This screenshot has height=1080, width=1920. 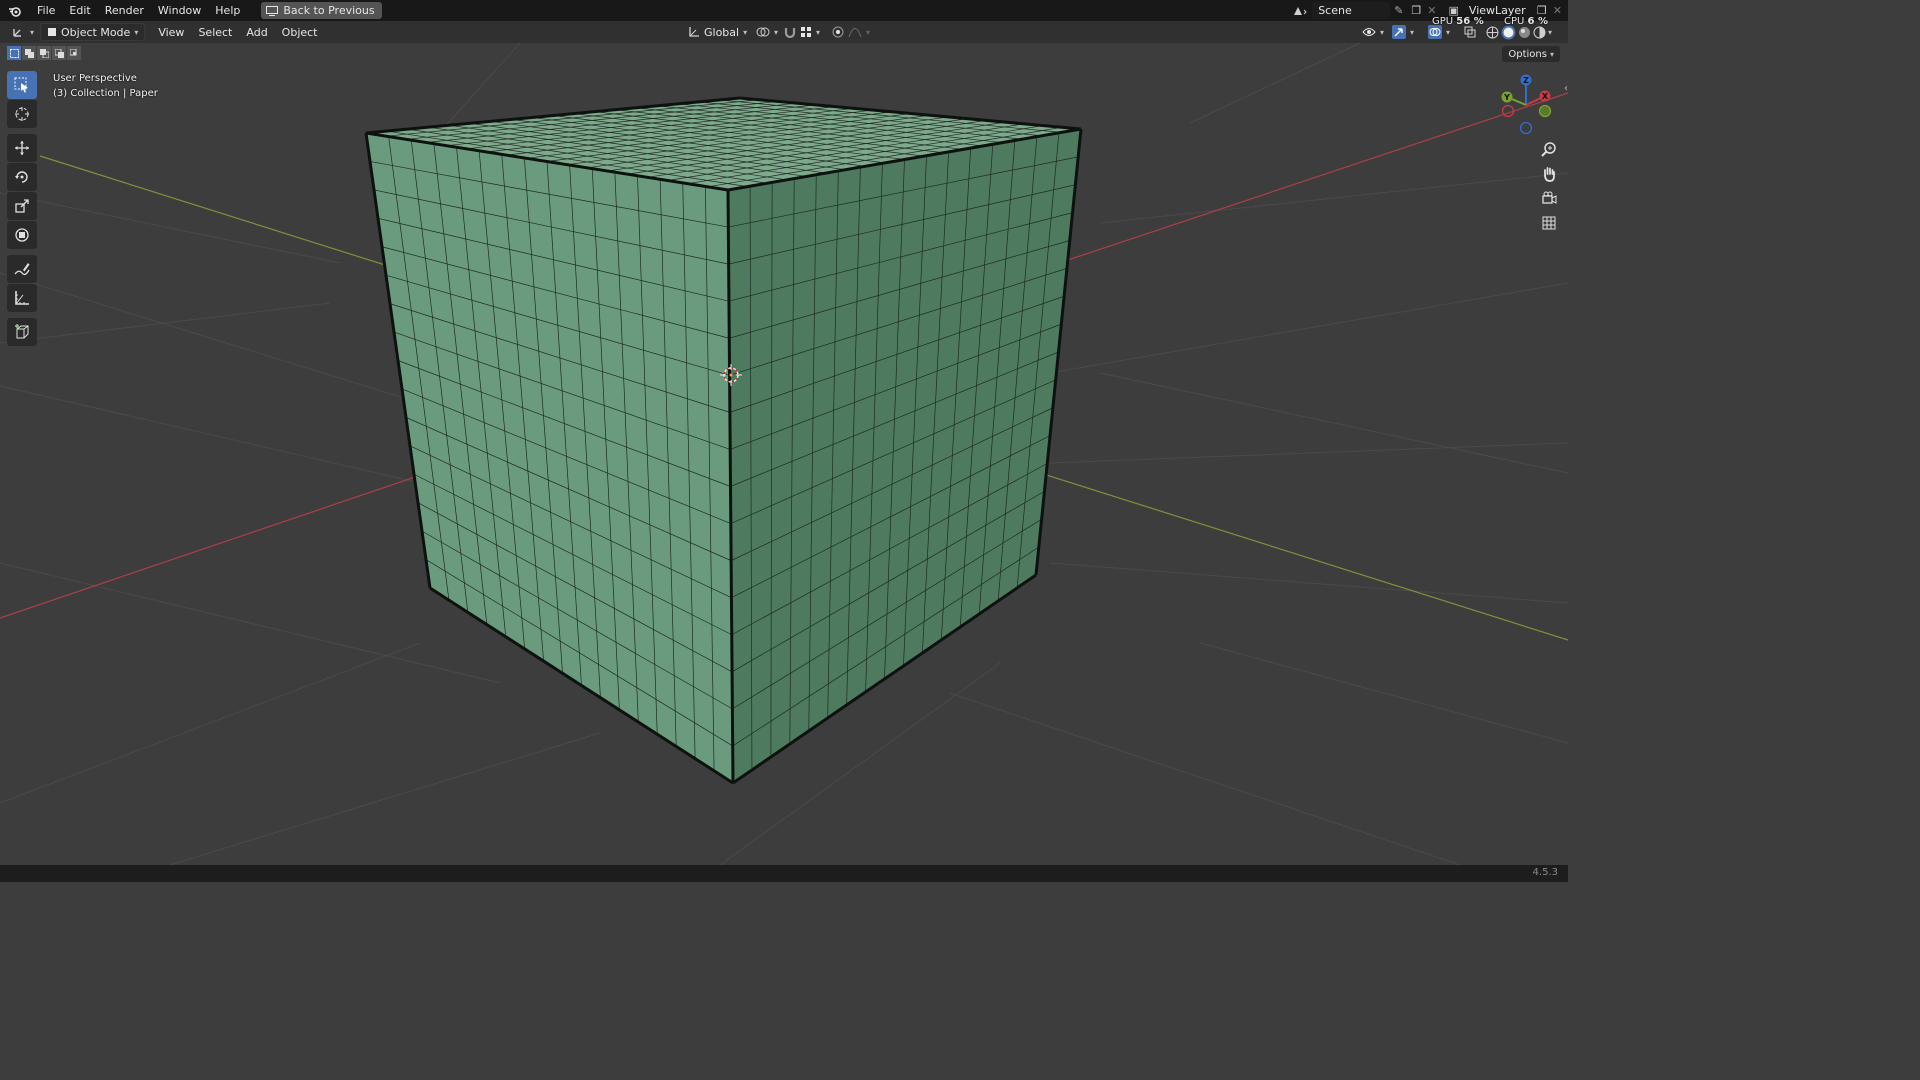 I want to click on select-box-icon, so click(x=21, y=85).